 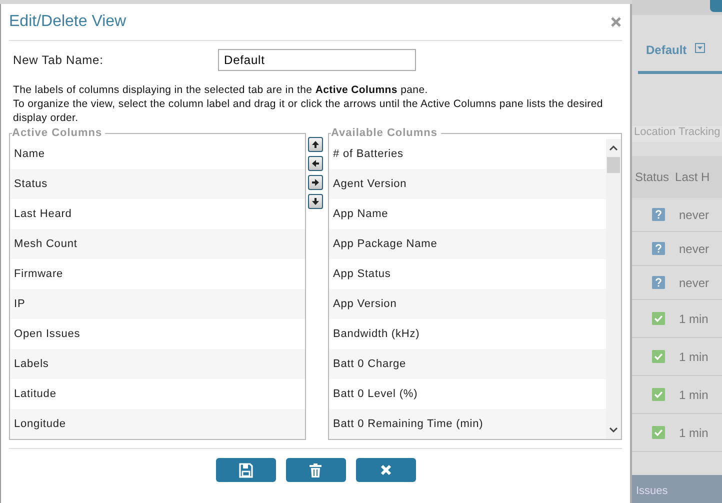 I want to click on dialog-title: Edit/Delete View, so click(x=67, y=22).